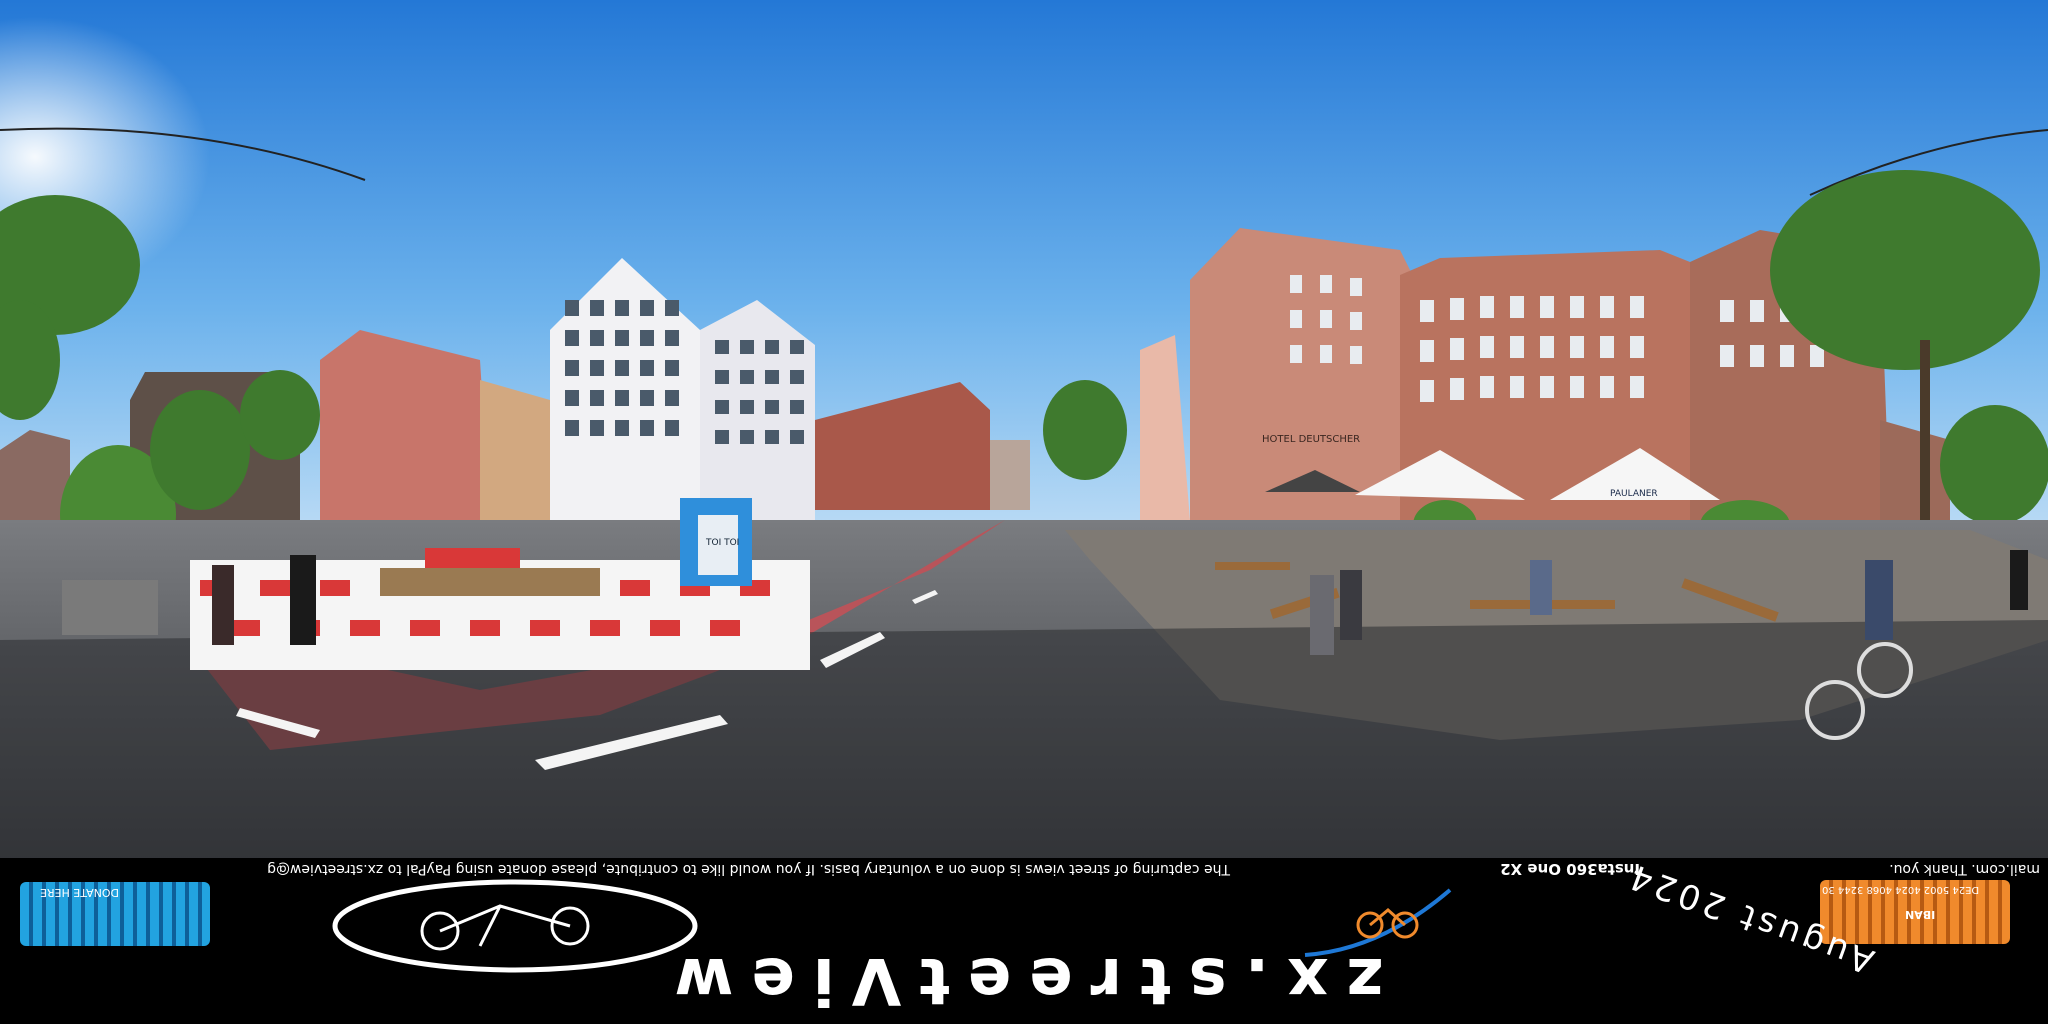 Image resolution: width=2048 pixels, height=1024 pixels. Describe the element at coordinates (1570, 869) in the screenshot. I see `camera-model-label: Insta360 One X2` at that location.